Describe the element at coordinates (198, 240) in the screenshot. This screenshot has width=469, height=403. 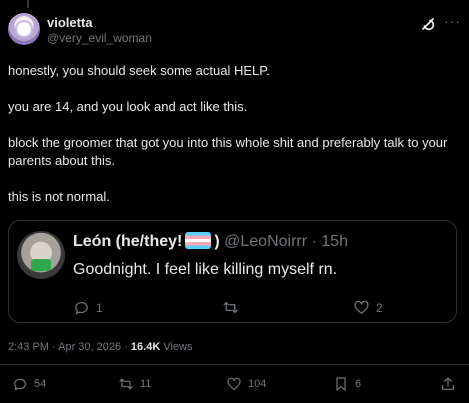
I see `trans-flag-icon` at that location.